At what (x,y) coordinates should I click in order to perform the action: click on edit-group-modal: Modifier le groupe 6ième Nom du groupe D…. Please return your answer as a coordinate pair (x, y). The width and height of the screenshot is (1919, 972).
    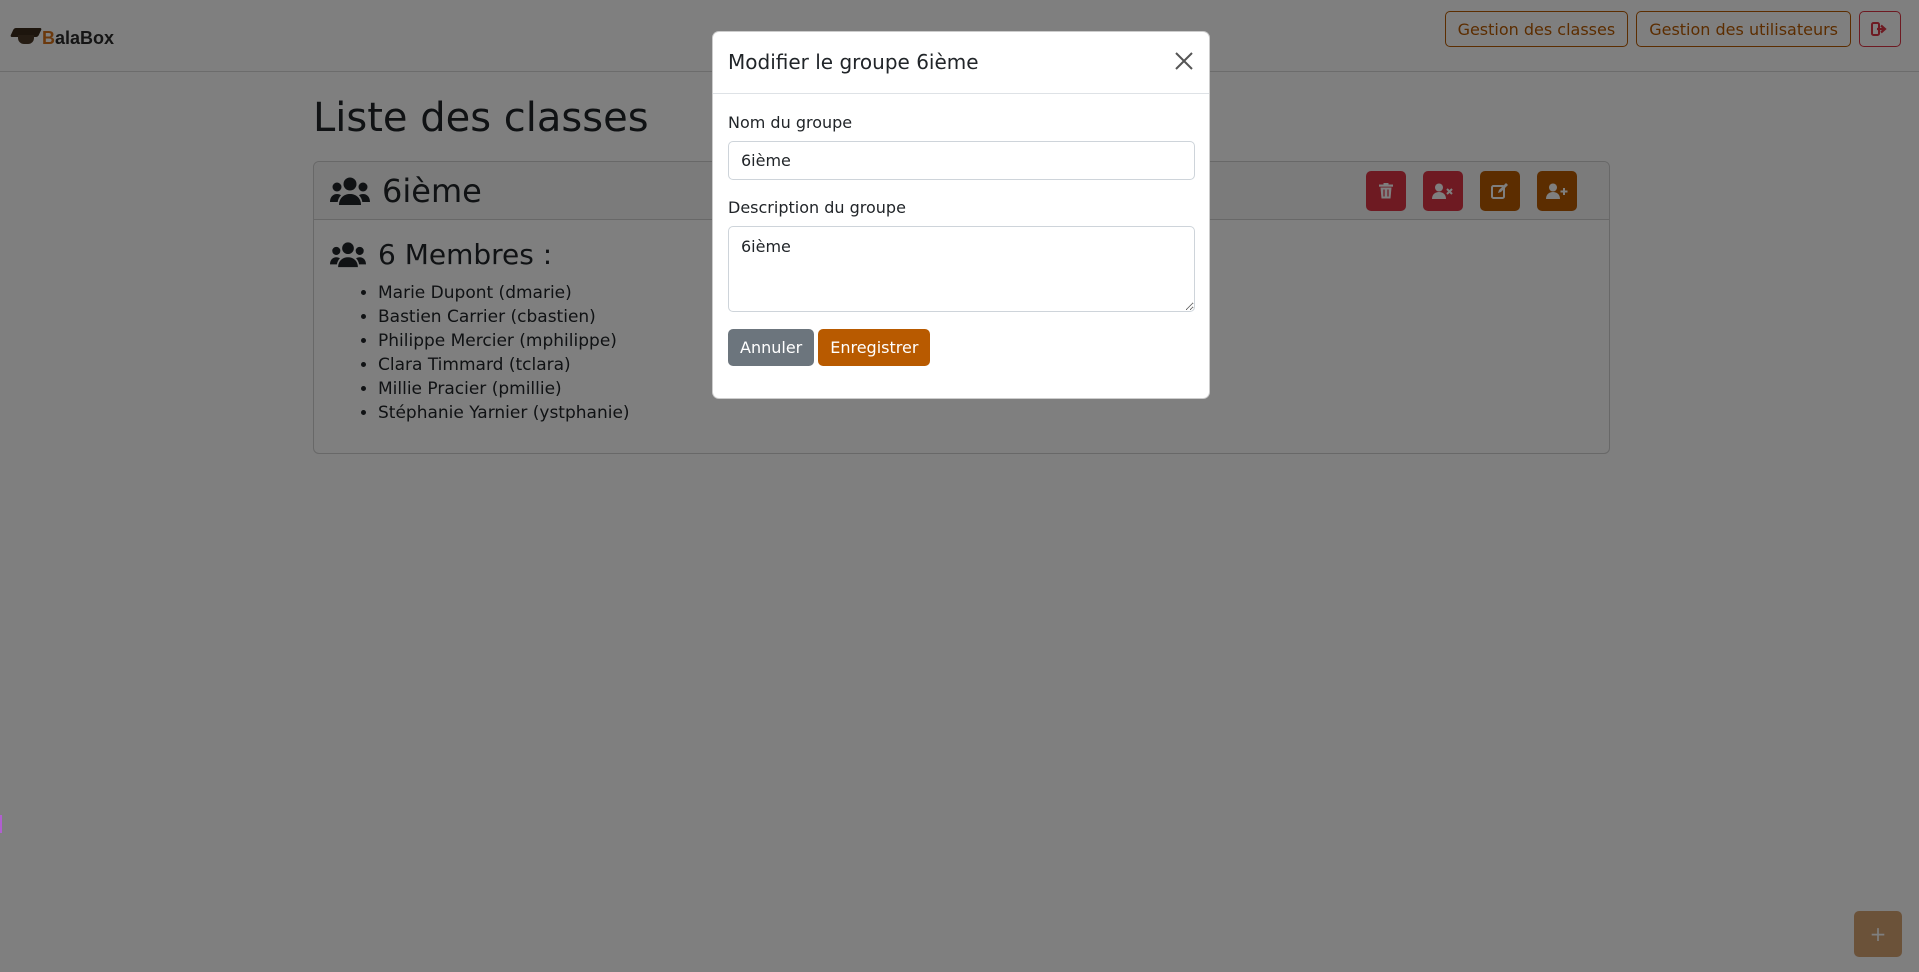
    Looking at the image, I should click on (961, 215).